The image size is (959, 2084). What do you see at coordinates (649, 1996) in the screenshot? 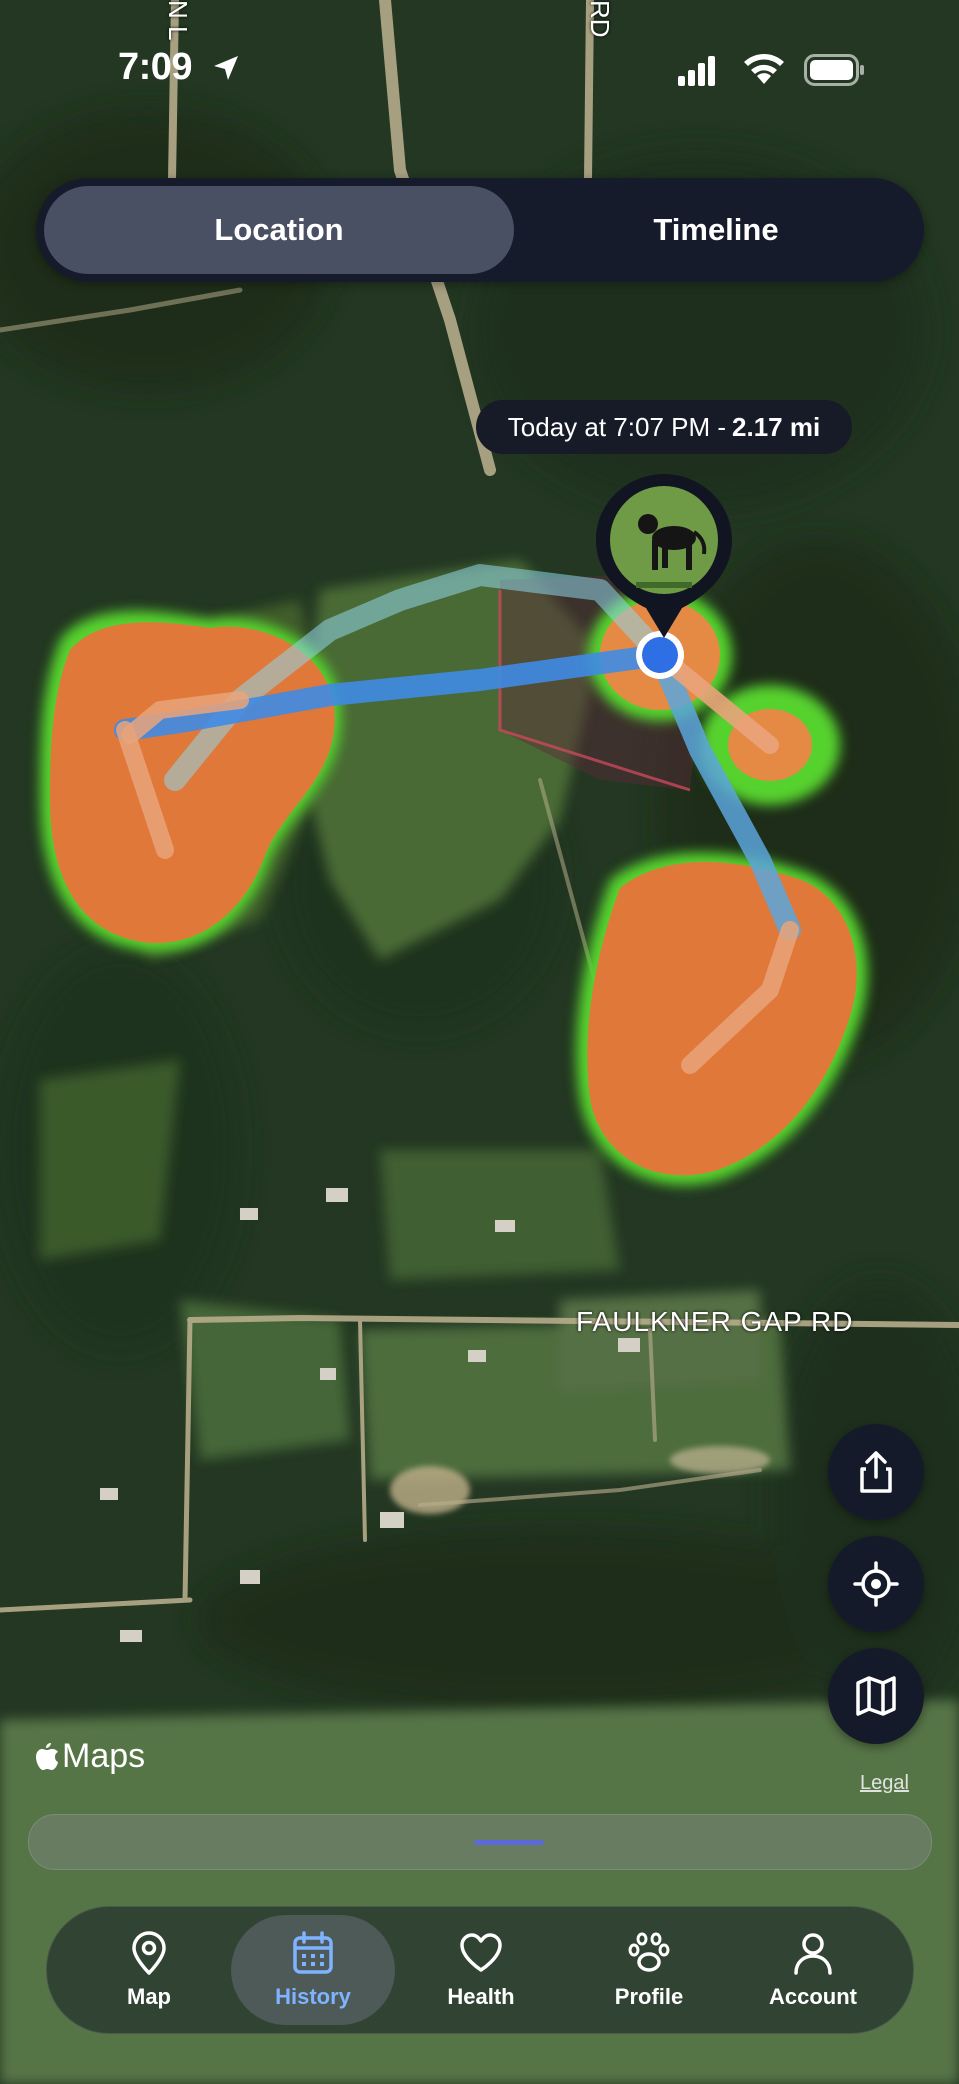
I see `tab-label-profile: Profile` at bounding box center [649, 1996].